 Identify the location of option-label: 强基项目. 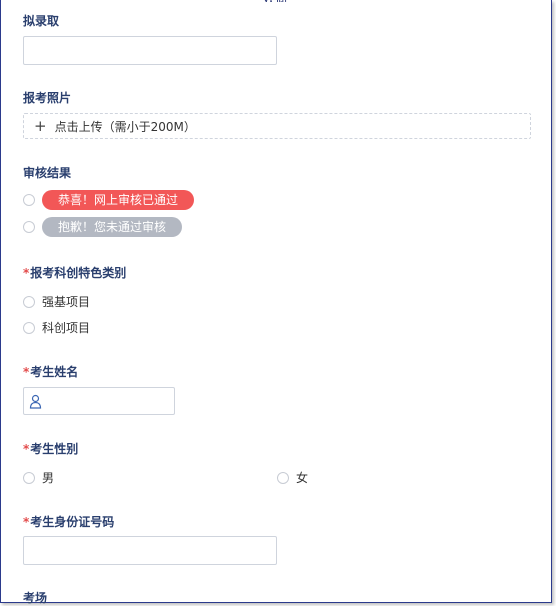
(66, 302).